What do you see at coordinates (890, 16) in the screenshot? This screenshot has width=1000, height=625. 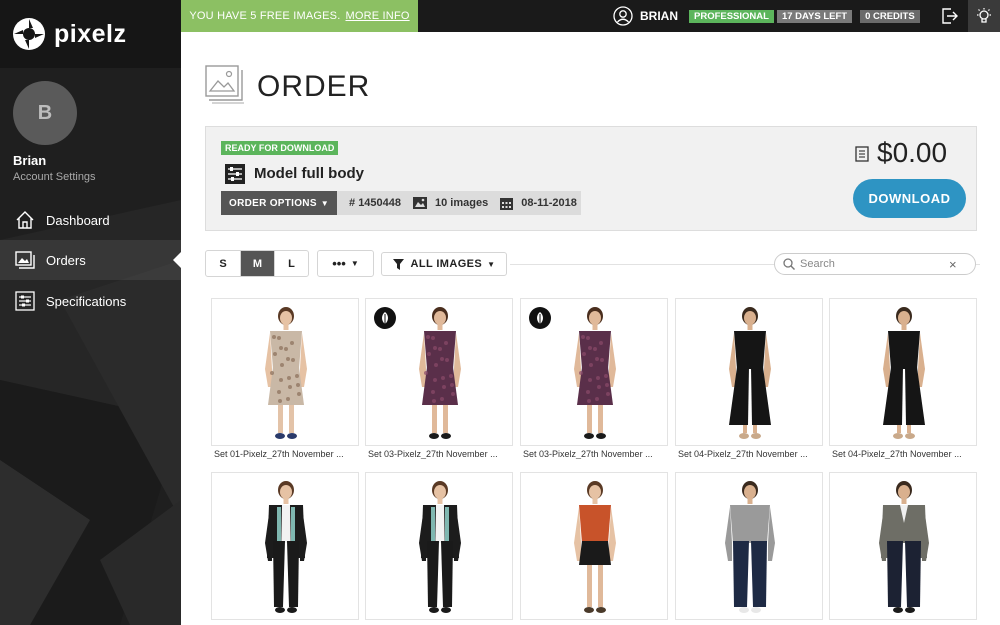 I see `credits-badge: 0 CREDITS` at bounding box center [890, 16].